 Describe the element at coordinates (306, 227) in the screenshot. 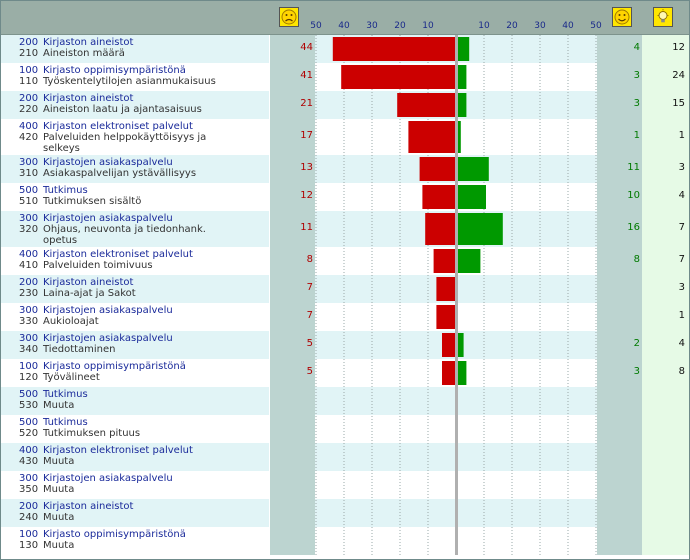

I see `negative-count: 11` at that location.